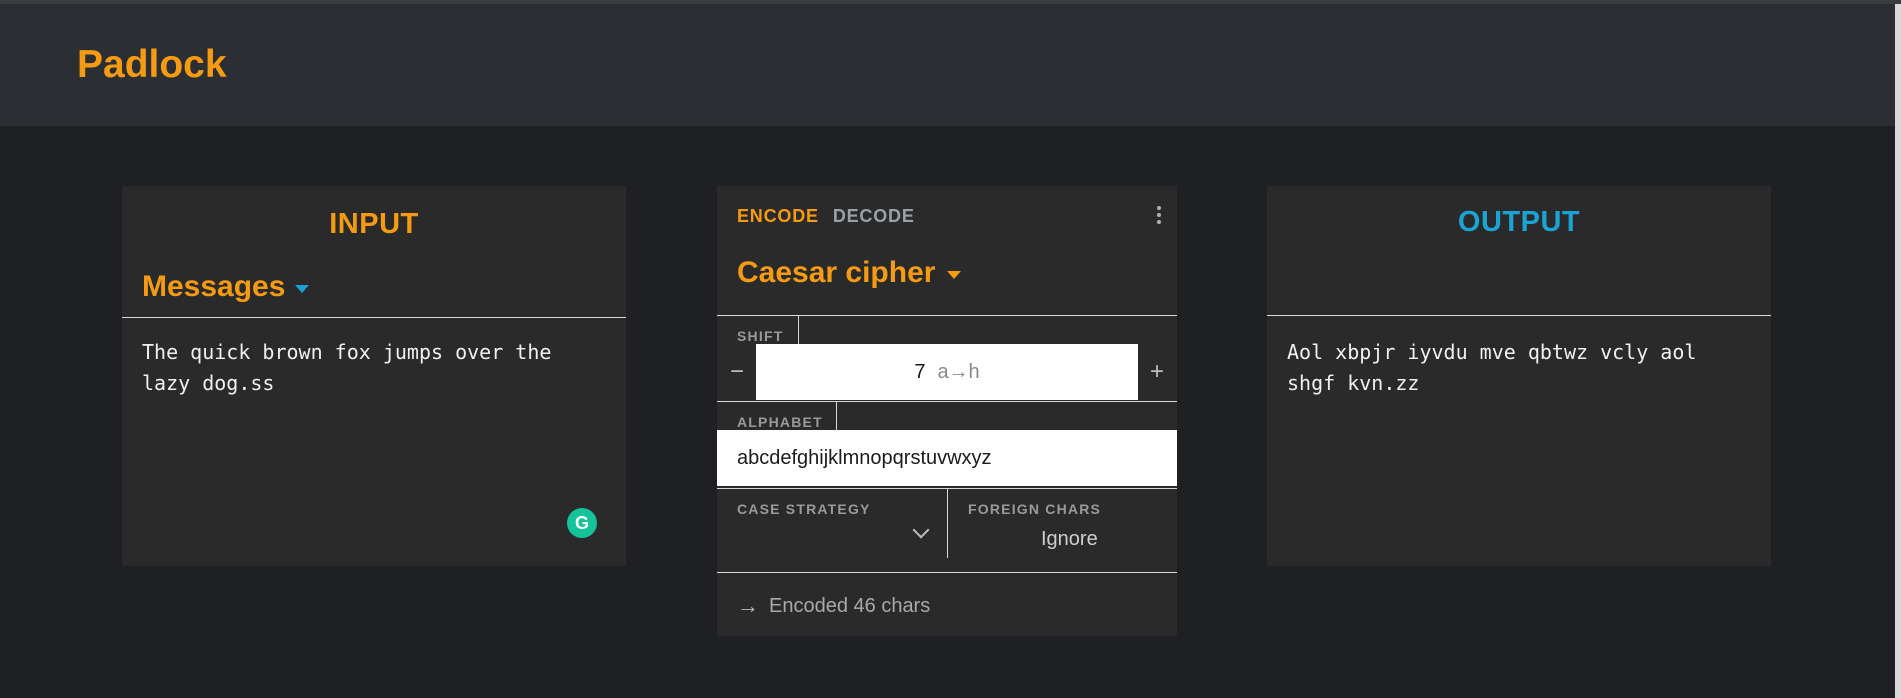 The image size is (1901, 698). What do you see at coordinates (1898, 351) in the screenshot?
I see `window-scrollbar` at bounding box center [1898, 351].